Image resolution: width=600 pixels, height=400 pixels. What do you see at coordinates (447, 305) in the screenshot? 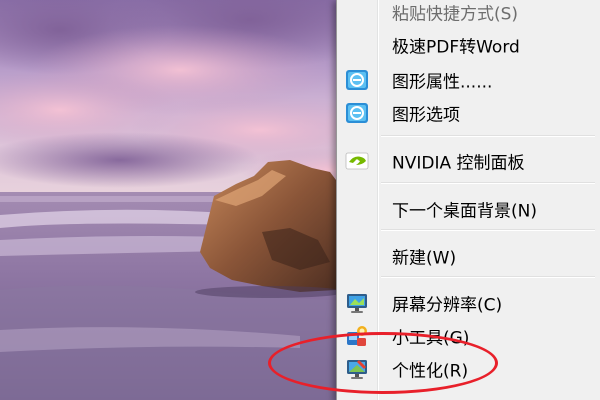
I see `menu-item-label: 屏幕分辨率(C)` at bounding box center [447, 305].